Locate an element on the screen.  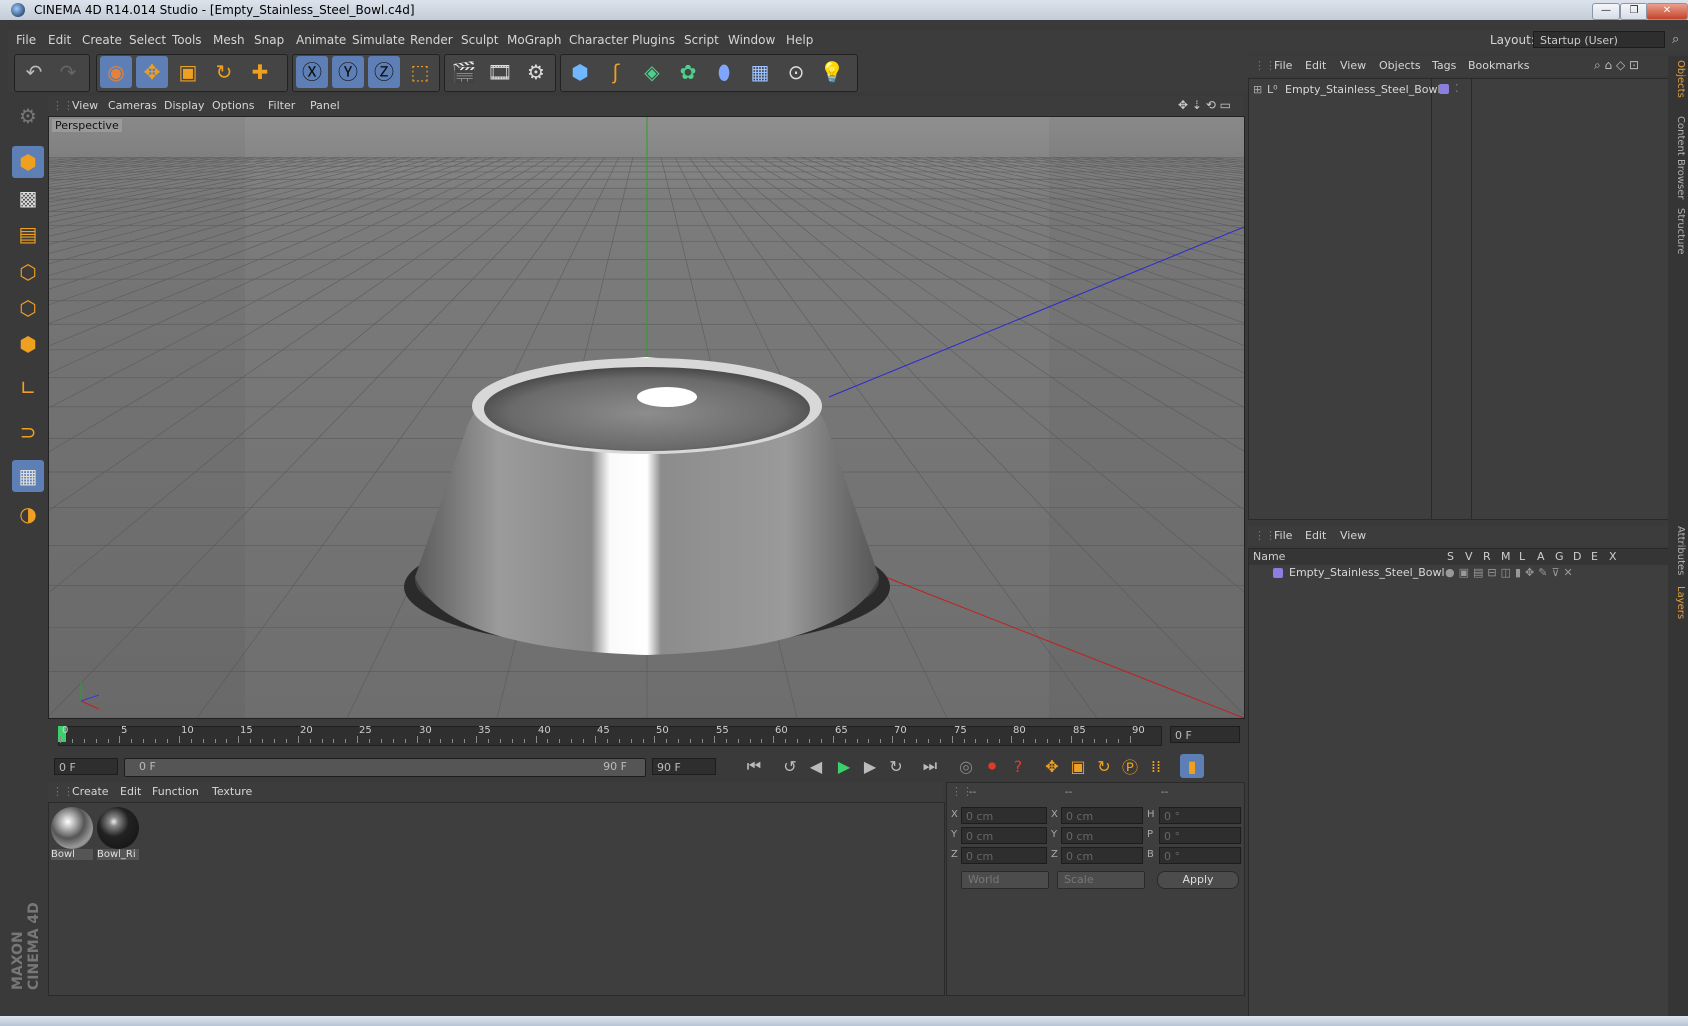
redo-icon: ↷ is located at coordinates (68, 72).